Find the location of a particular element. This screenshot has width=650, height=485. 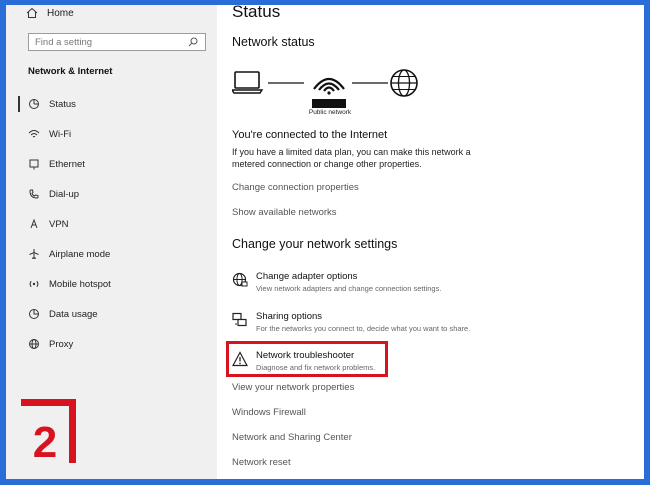

windows-firewall-link: Windows Firewall is located at coordinates (269, 412).